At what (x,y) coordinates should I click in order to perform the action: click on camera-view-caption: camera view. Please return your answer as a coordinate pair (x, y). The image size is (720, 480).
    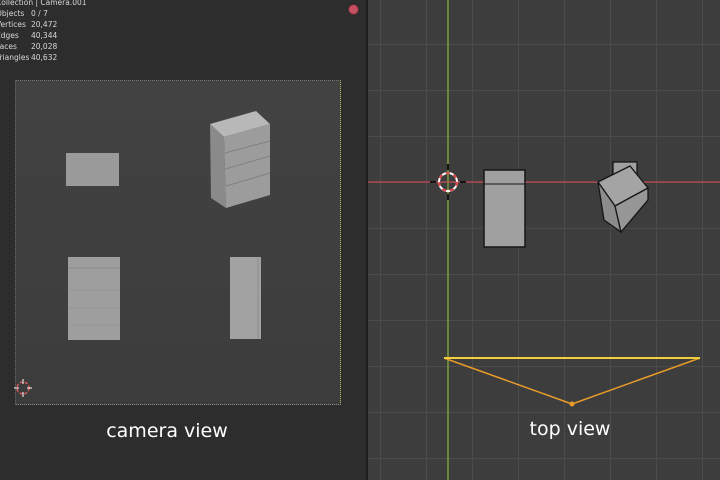
    Looking at the image, I should click on (167, 431).